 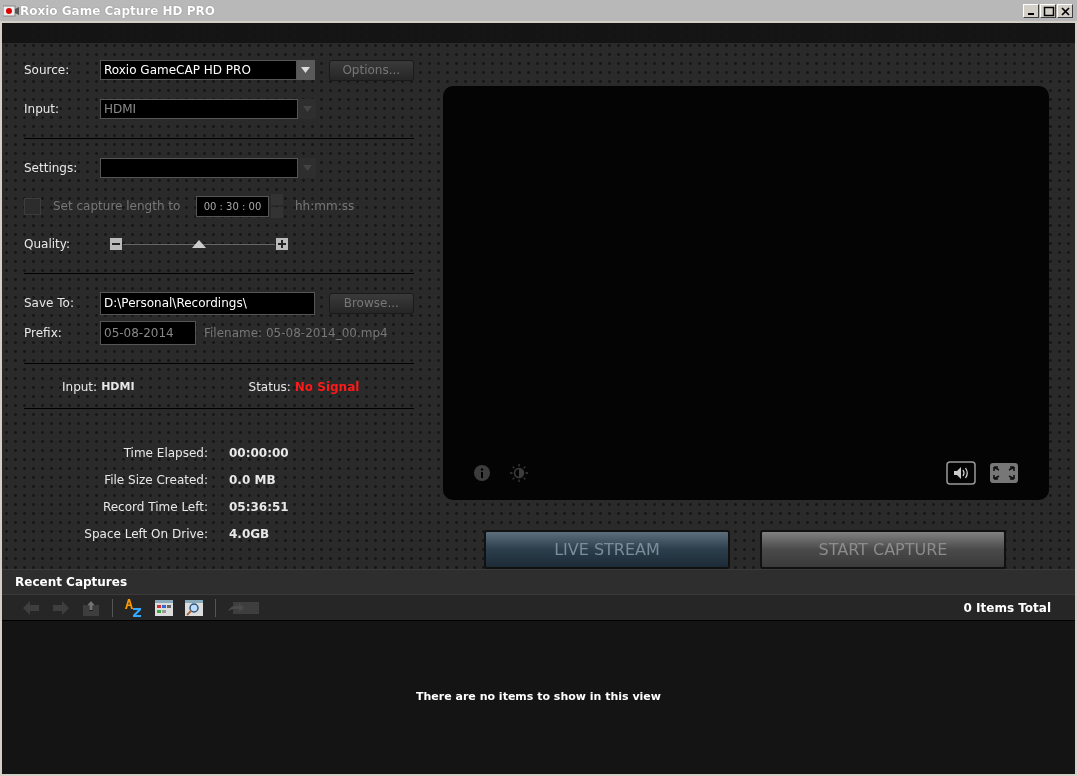 I want to click on stat-label: Record Time Left:, so click(x=154, y=507).